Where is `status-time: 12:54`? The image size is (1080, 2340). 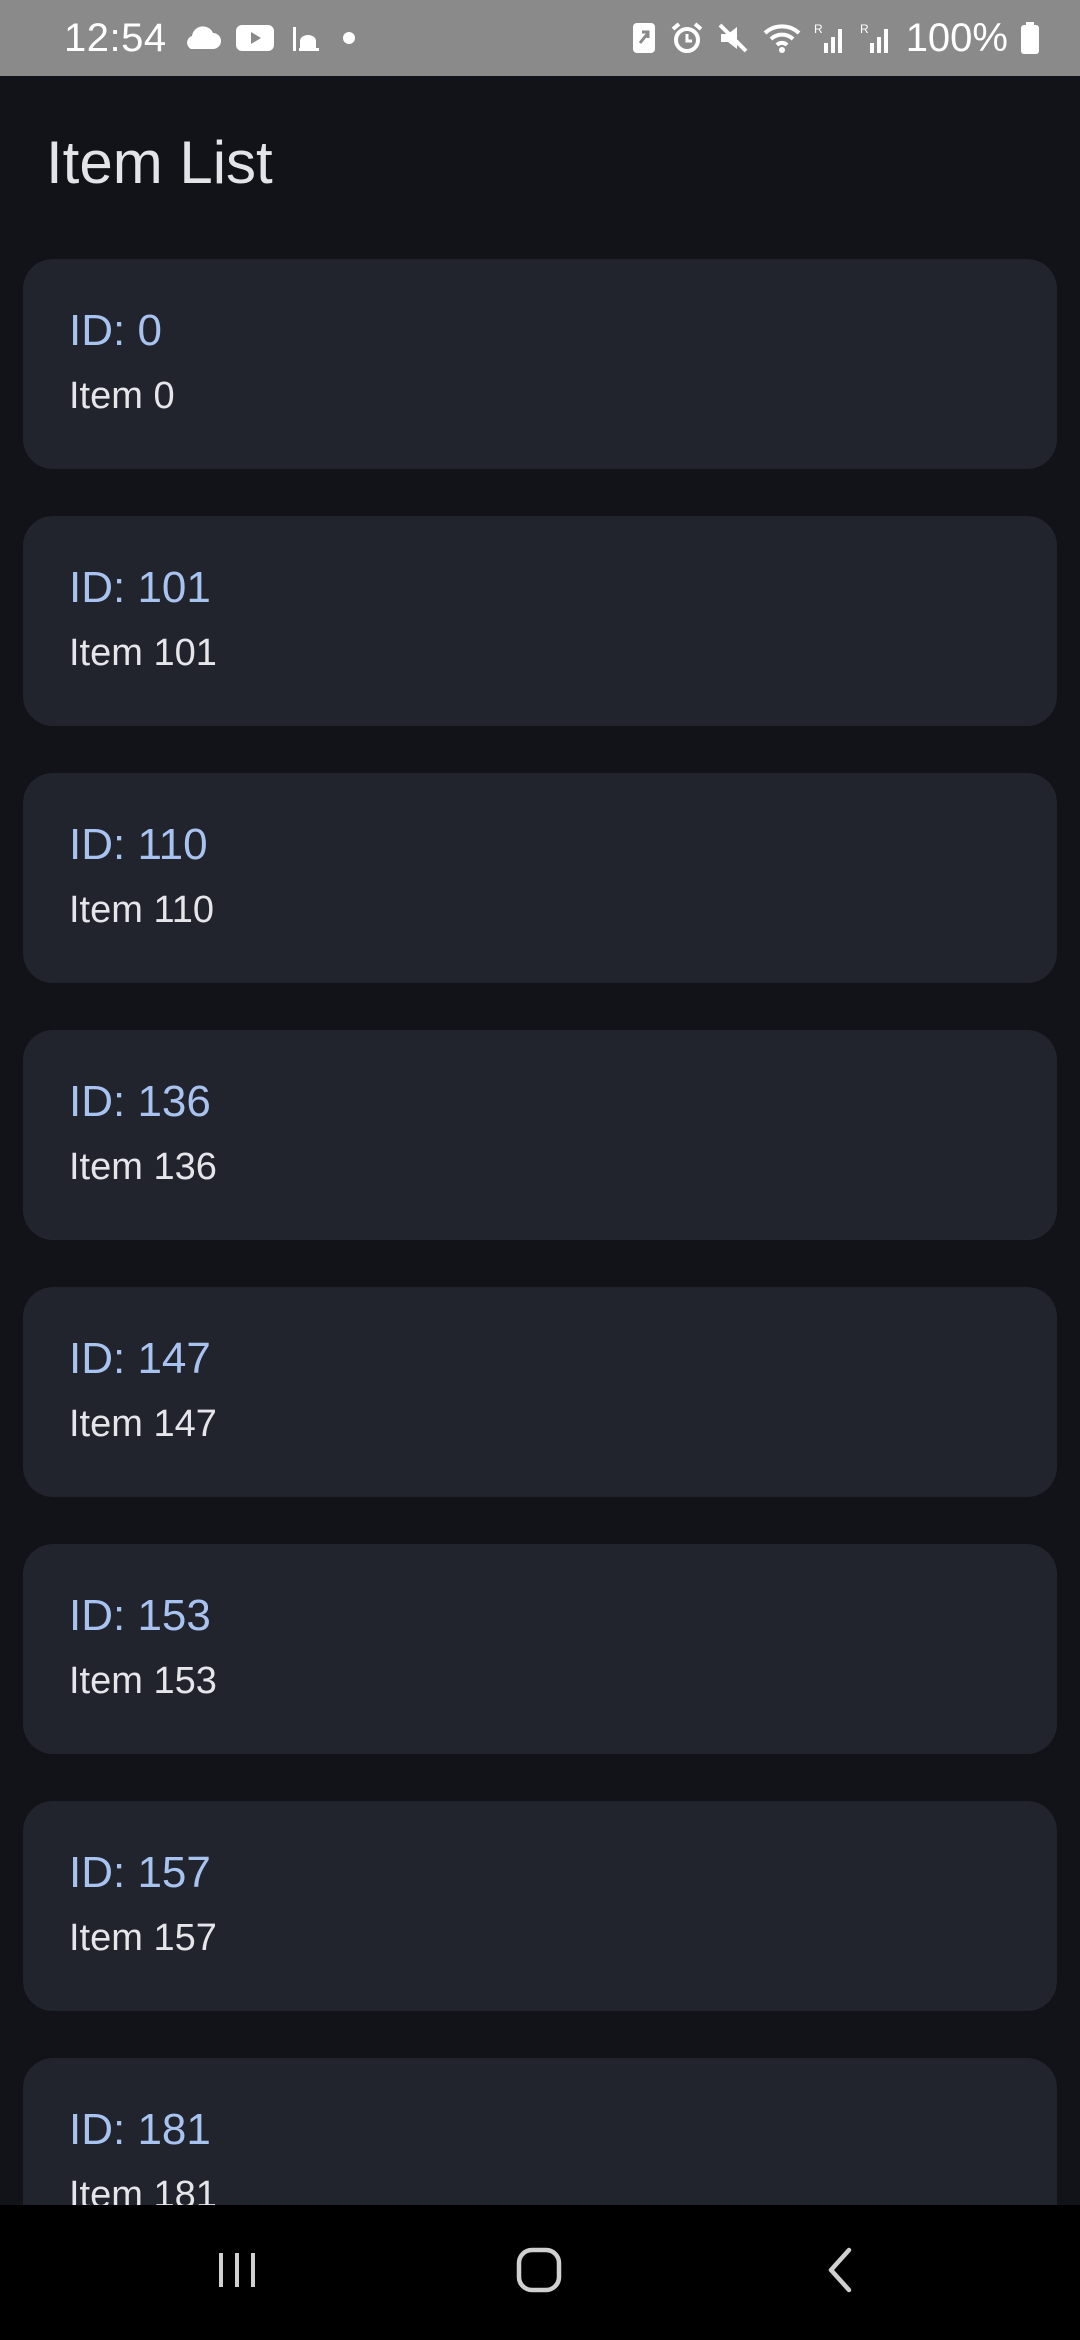
status-time: 12:54 is located at coordinates (115, 37).